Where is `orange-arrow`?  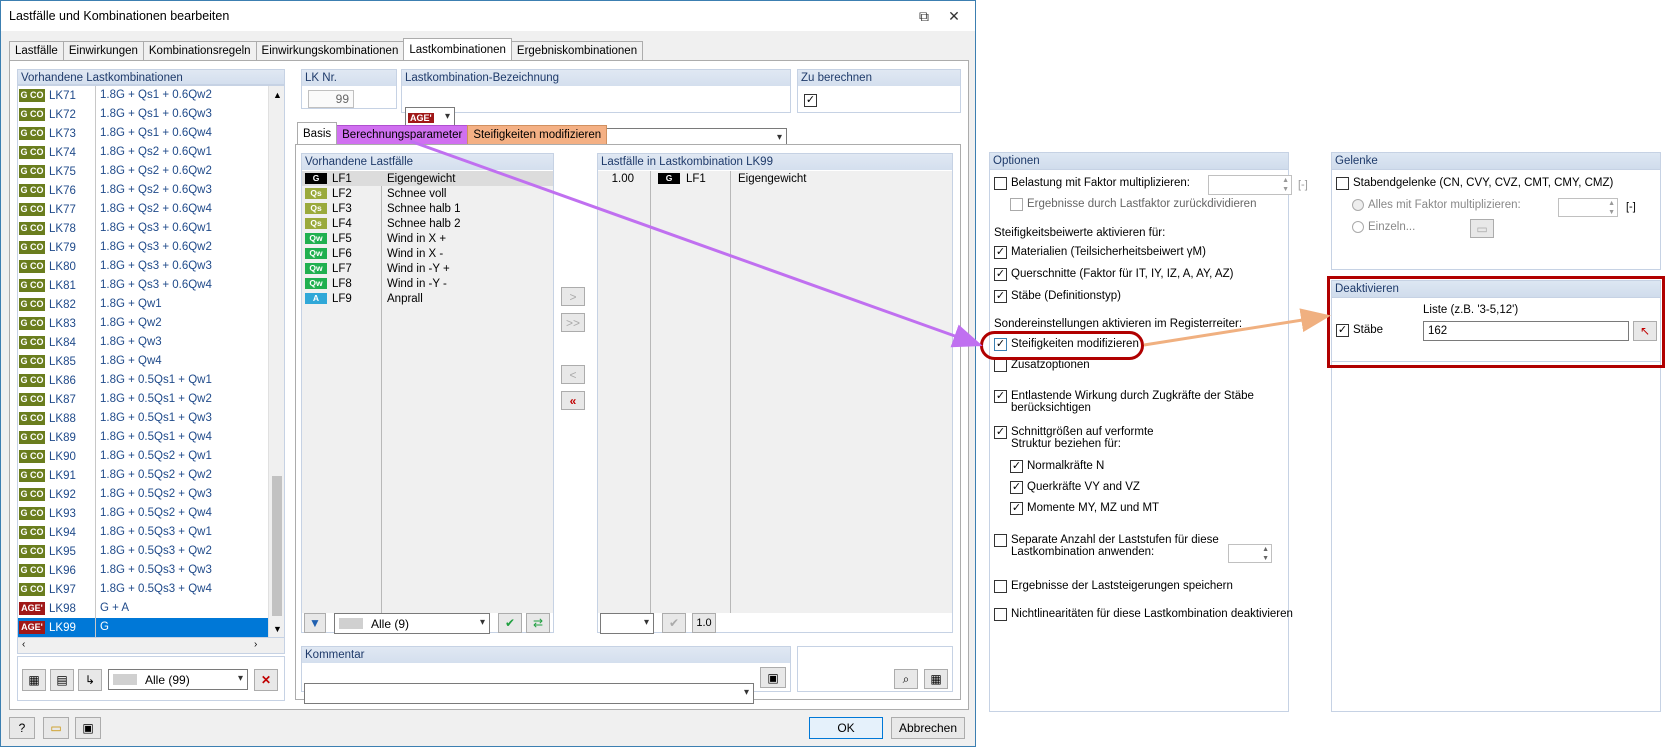
orange-arrow is located at coordinates (1237, 327).